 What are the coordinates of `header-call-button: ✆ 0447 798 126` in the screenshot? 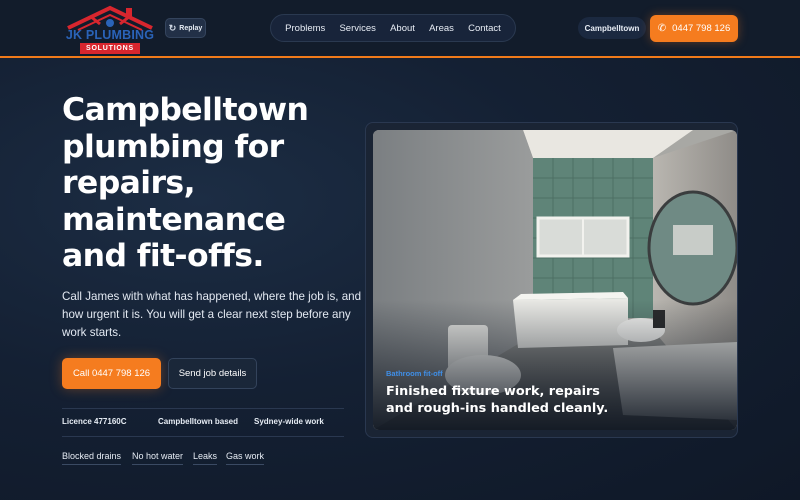 It's located at (694, 28).